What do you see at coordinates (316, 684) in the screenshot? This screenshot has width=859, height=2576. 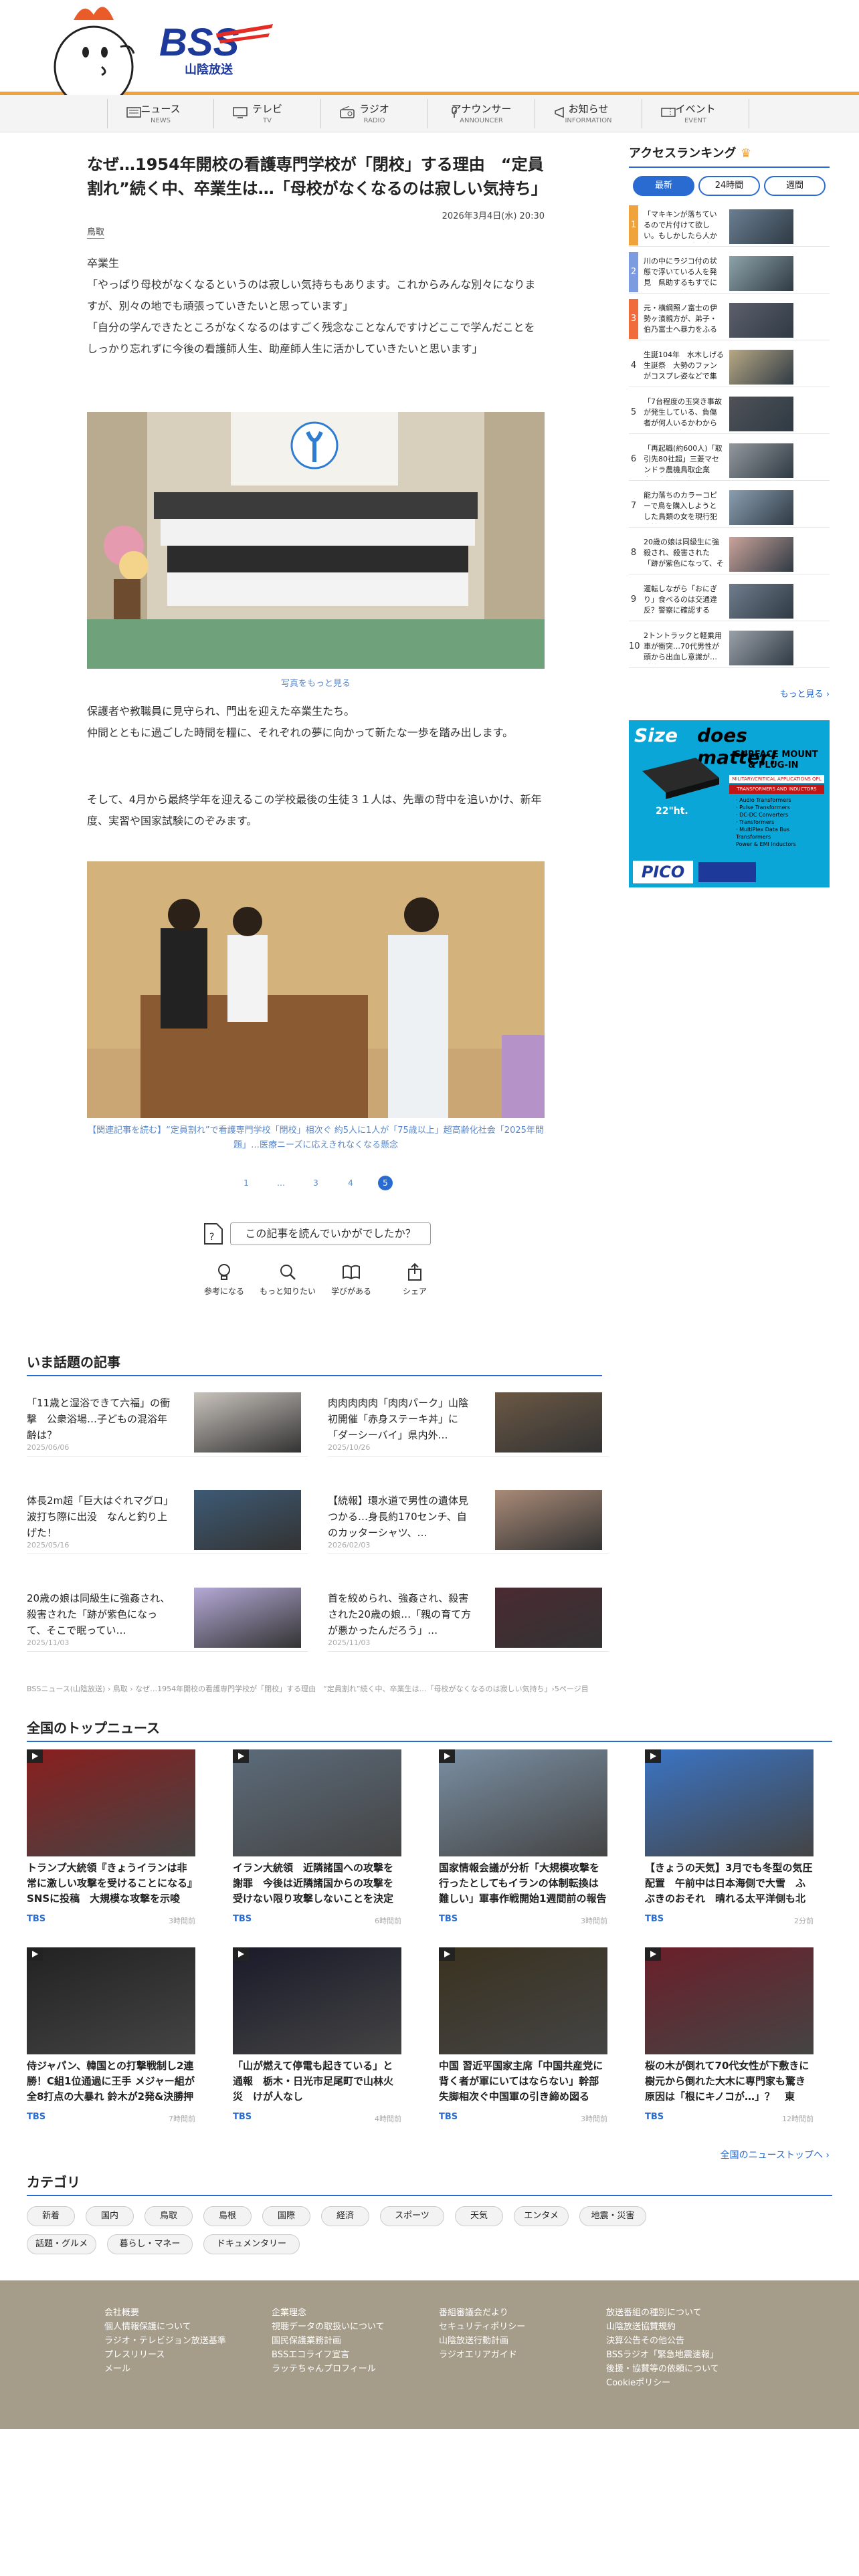 I see `photo-more-link: 写真をもっと見る` at bounding box center [316, 684].